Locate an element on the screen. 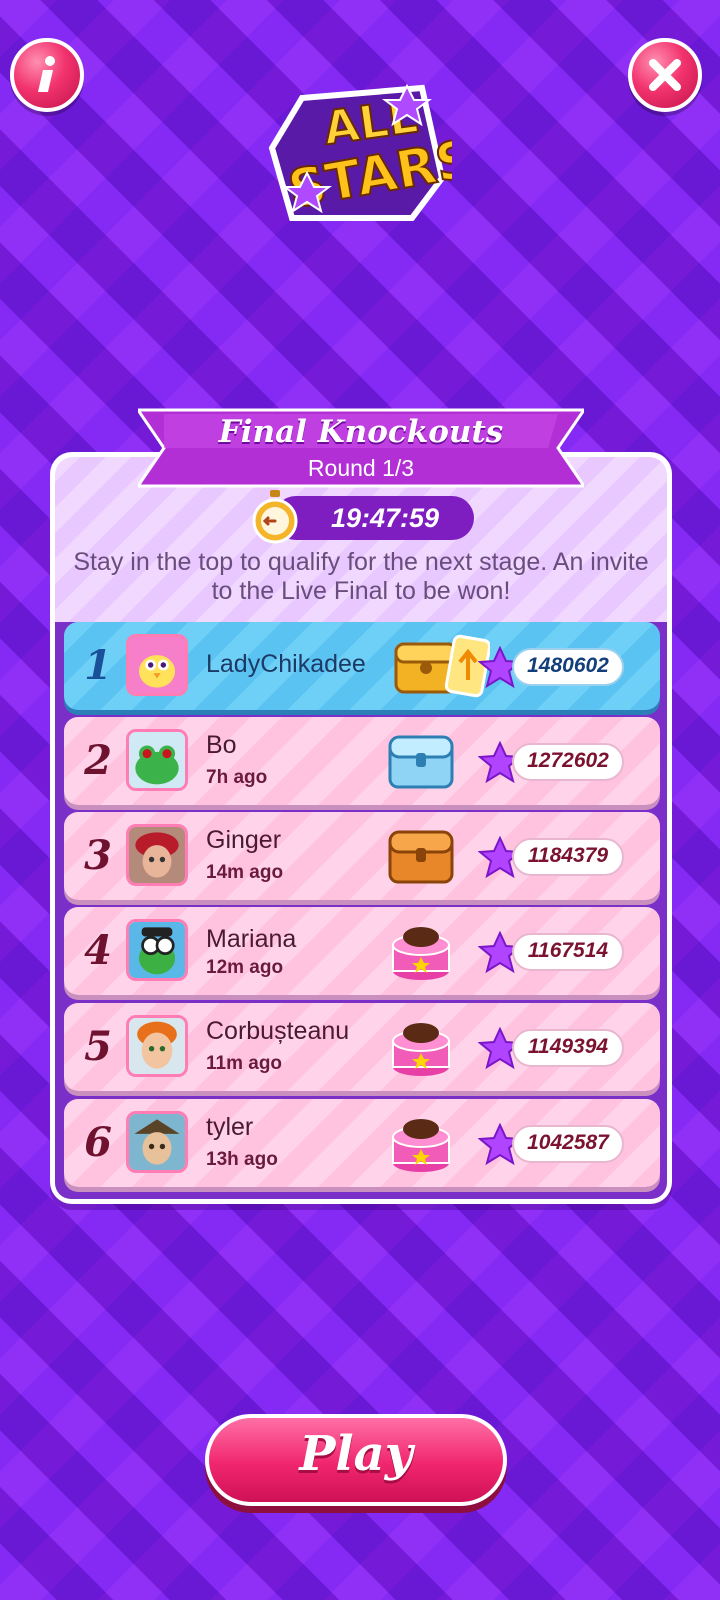 The image size is (720, 1600). last-active: 7h ago is located at coordinates (237, 777).